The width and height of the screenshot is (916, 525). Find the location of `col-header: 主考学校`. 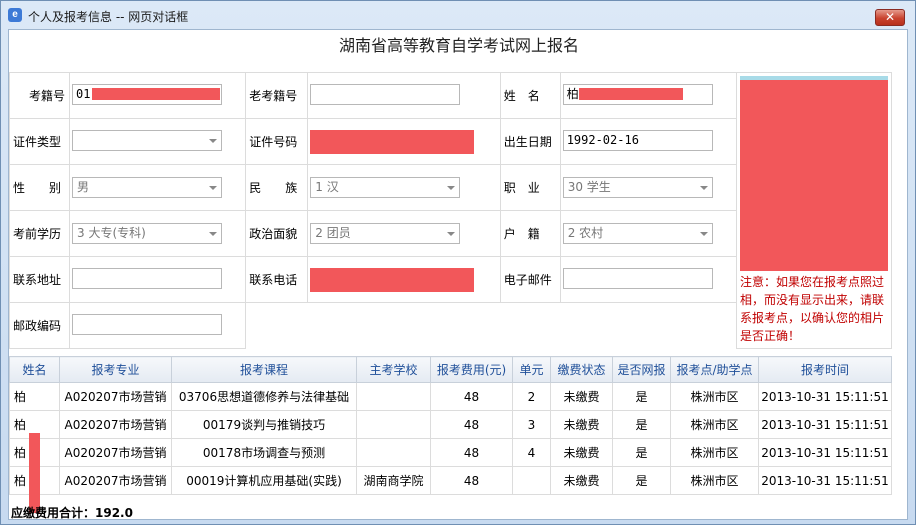

col-header: 主考学校 is located at coordinates (393, 369).